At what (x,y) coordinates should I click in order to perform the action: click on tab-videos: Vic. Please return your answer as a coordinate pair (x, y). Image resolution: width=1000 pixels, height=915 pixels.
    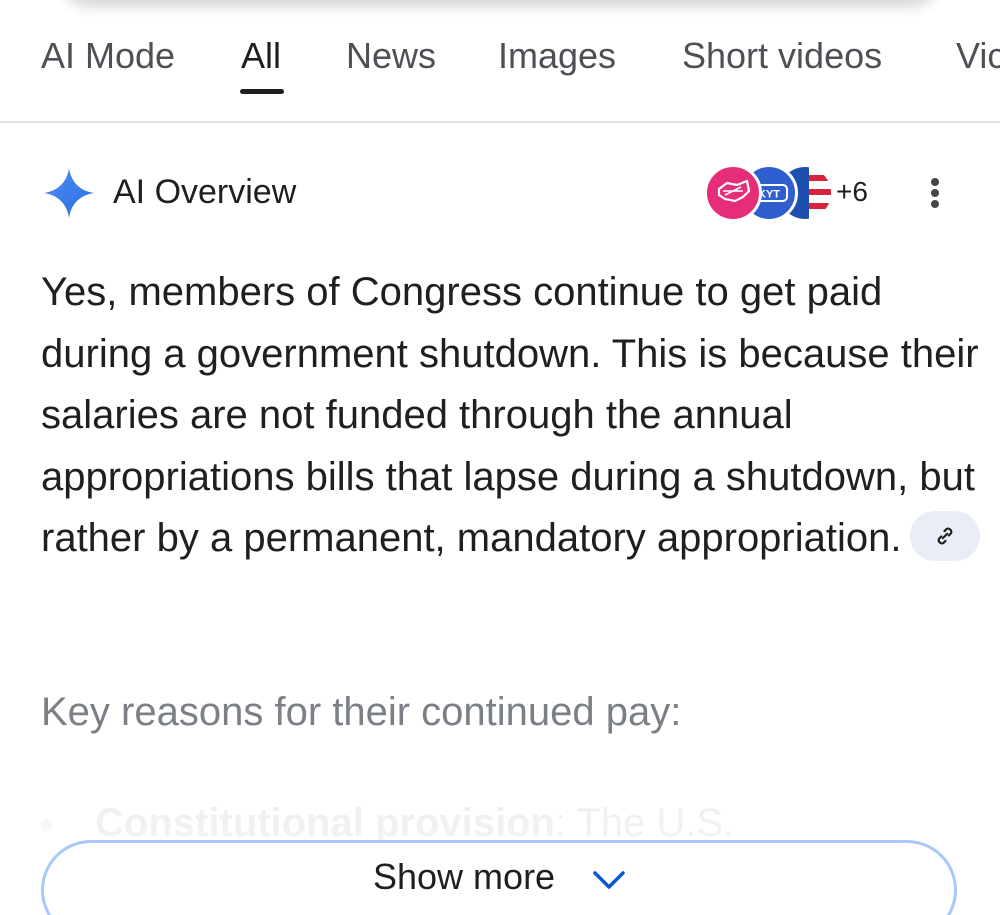
    Looking at the image, I should click on (978, 56).